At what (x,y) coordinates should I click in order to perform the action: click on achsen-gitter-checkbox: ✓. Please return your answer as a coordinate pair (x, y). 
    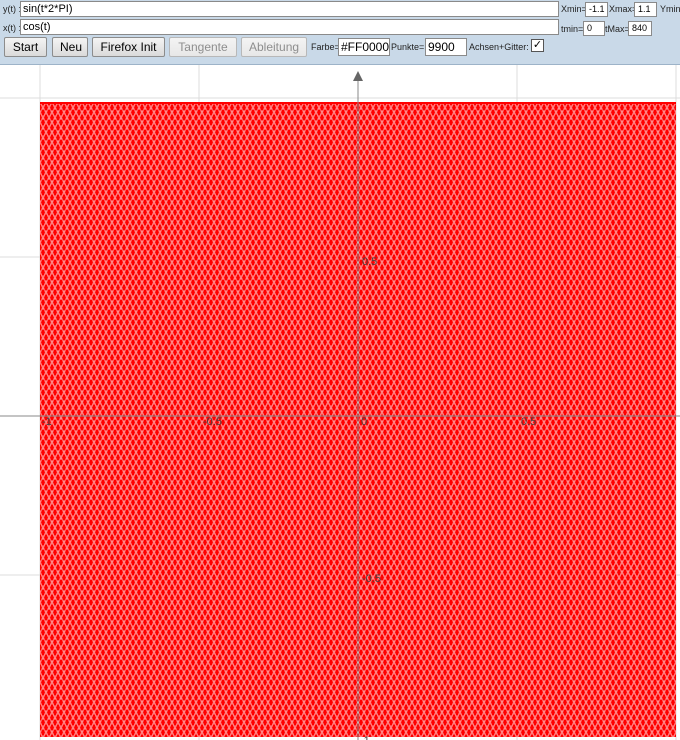
    Looking at the image, I should click on (537, 45).